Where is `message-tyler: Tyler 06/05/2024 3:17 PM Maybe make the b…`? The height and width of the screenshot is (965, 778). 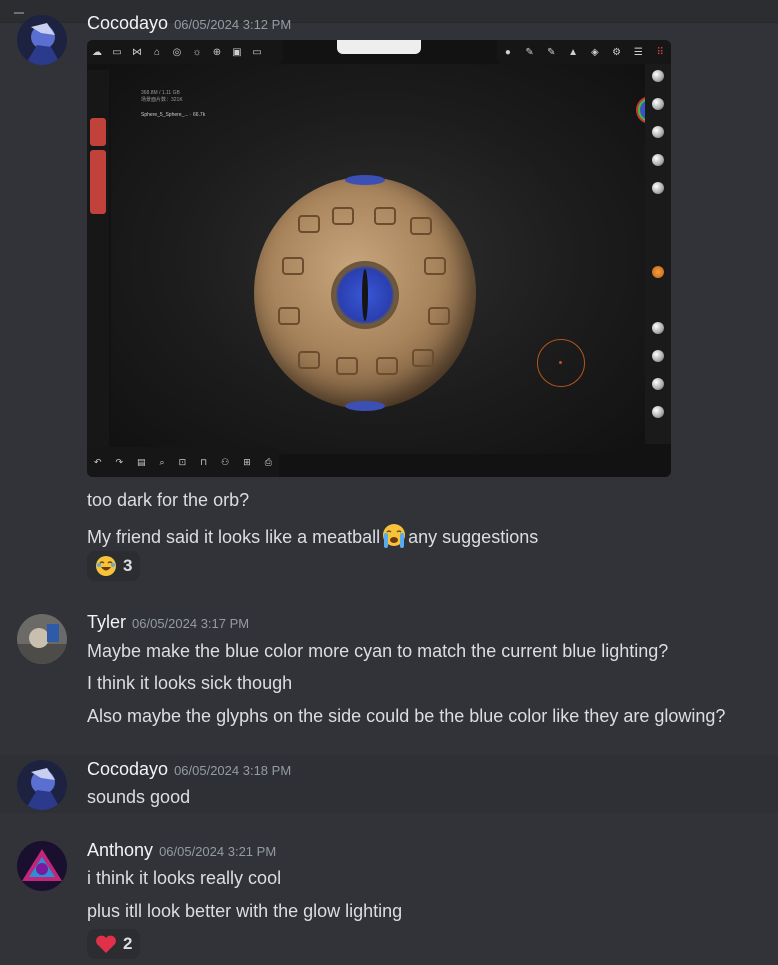
message-tyler: Tyler 06/05/2024 3:17 PM Maybe make the b… is located at coordinates (389, 676).